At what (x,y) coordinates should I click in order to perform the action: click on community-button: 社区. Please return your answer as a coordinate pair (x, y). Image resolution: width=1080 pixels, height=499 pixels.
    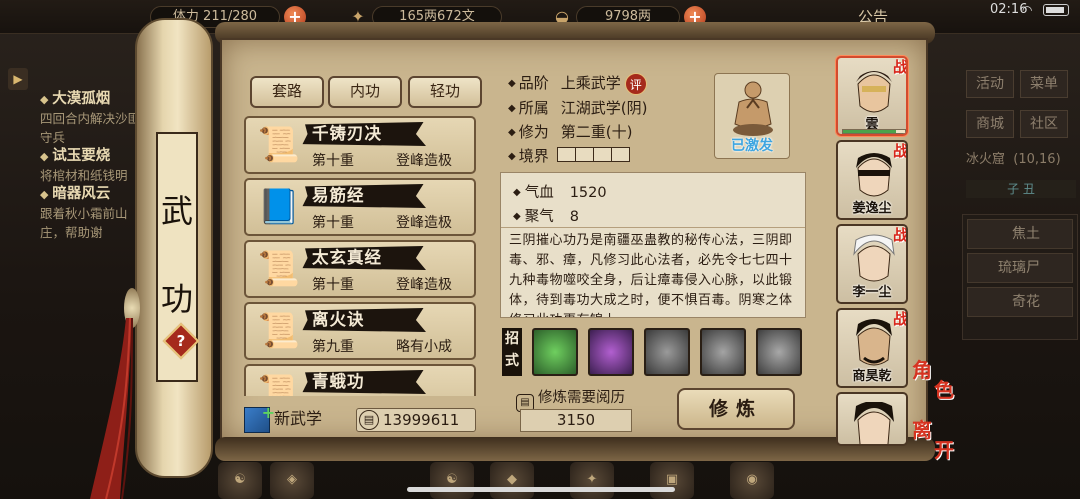
    Looking at the image, I should click on (1044, 124).